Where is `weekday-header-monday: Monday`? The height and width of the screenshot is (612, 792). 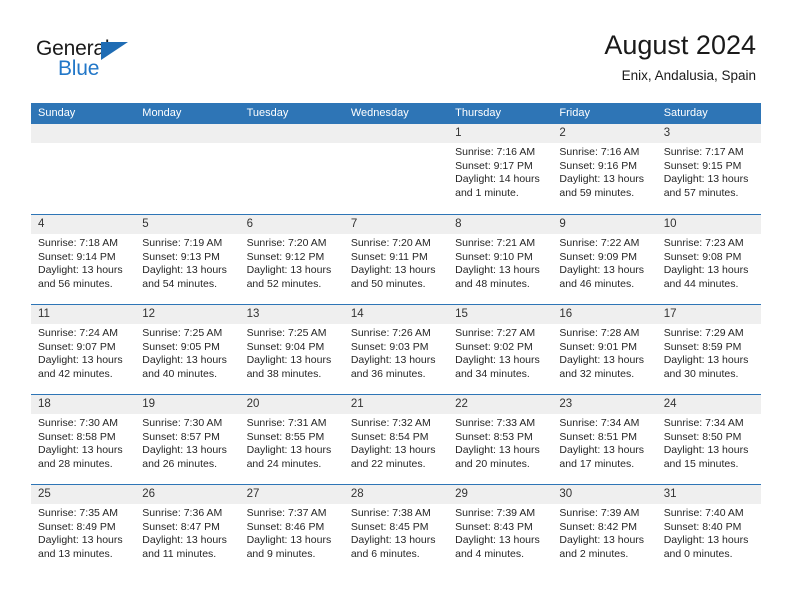 weekday-header-monday: Monday is located at coordinates (162, 113).